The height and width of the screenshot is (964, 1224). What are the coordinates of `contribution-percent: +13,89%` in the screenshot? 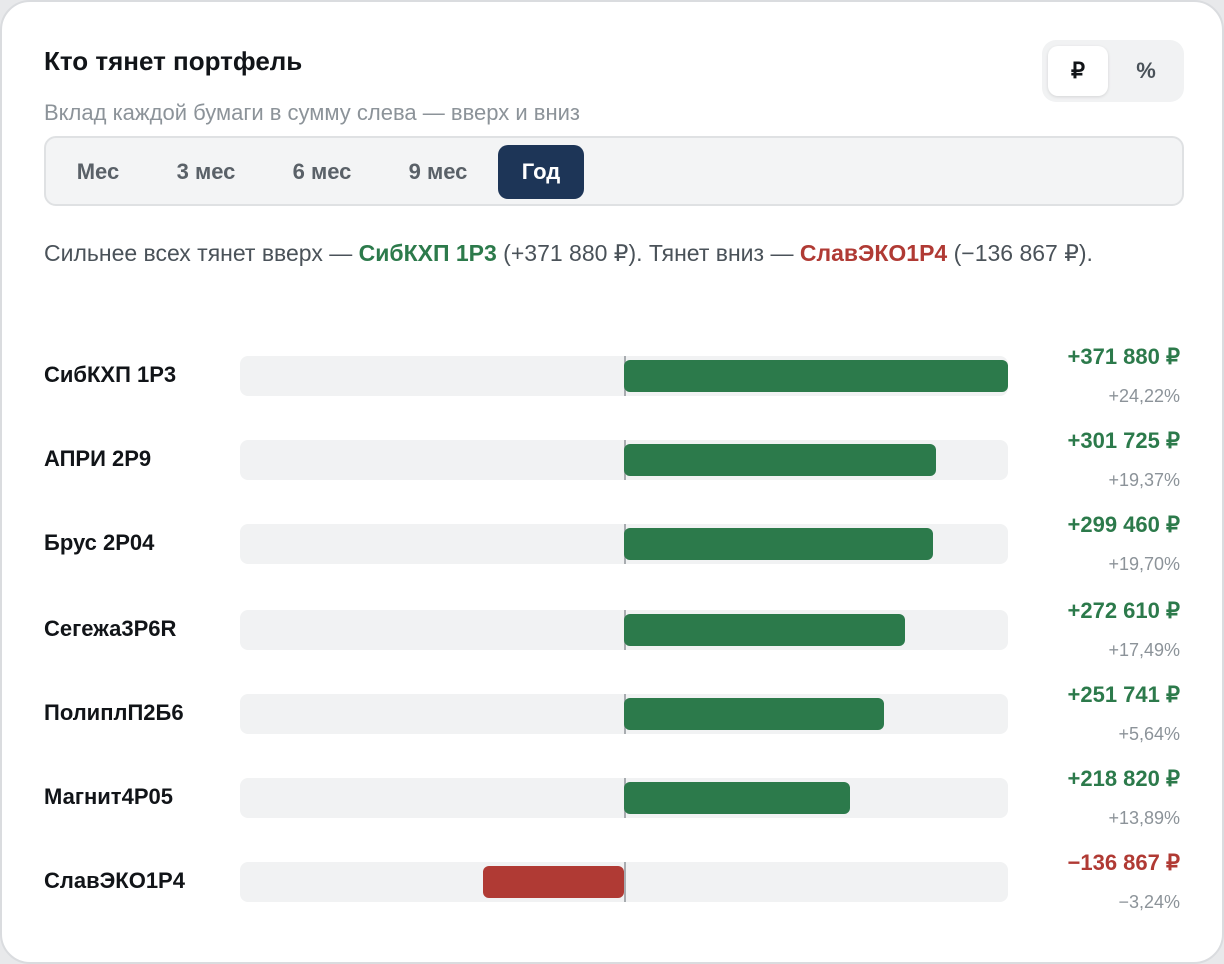 It's located at (1144, 818).